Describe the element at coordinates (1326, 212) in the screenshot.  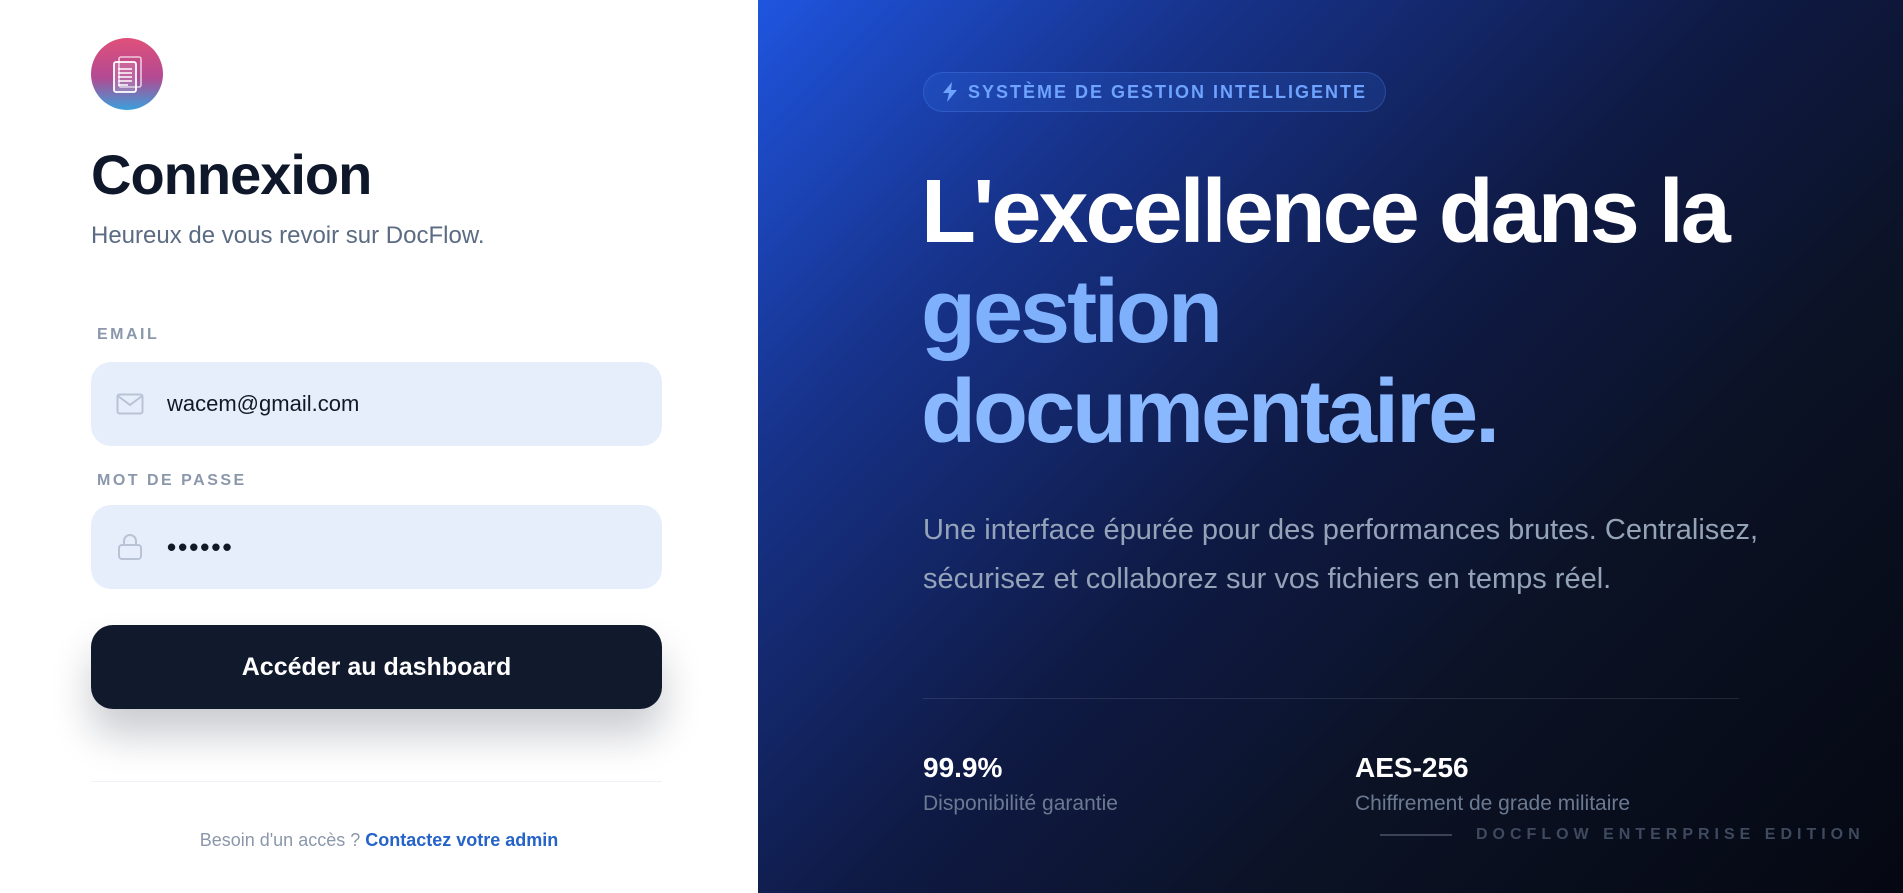
I see `headline-line-1: L'excellence dans la` at that location.